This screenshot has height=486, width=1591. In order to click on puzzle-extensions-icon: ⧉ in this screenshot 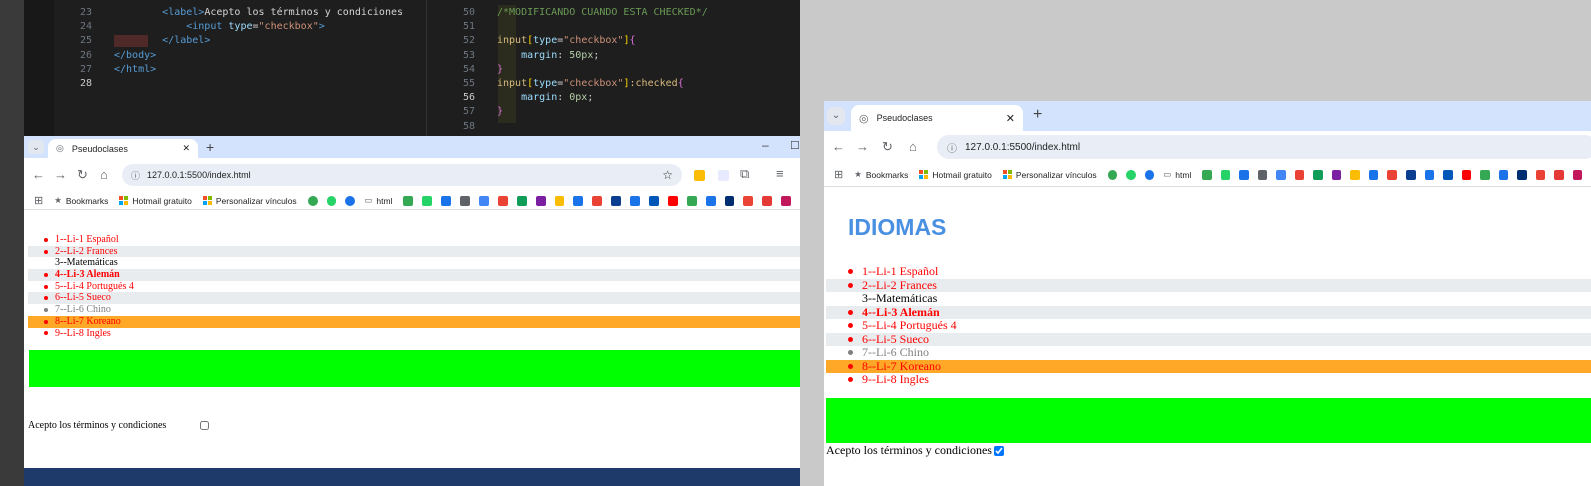, I will do `click(744, 174)`.